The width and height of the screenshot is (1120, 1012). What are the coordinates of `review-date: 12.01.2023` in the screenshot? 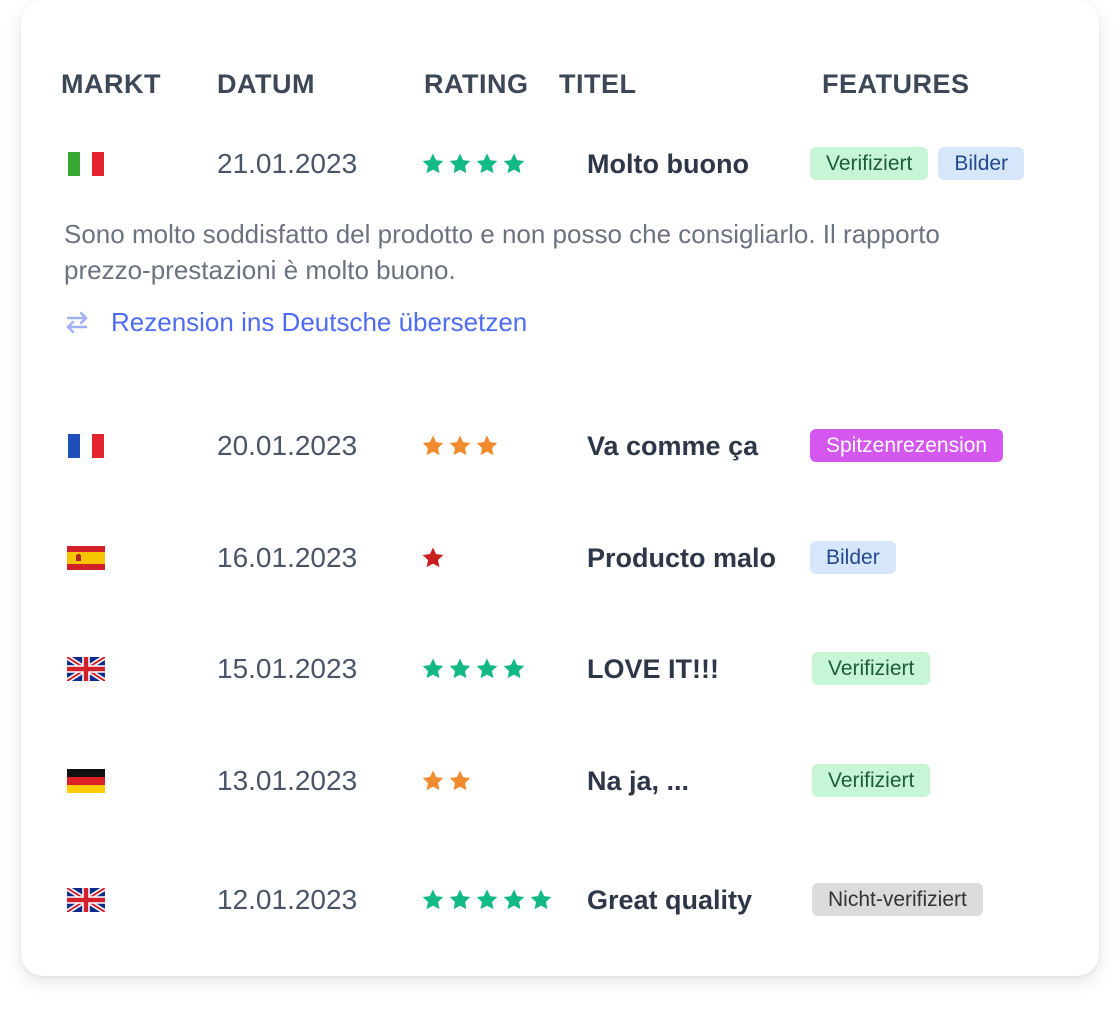 It's located at (287, 899).